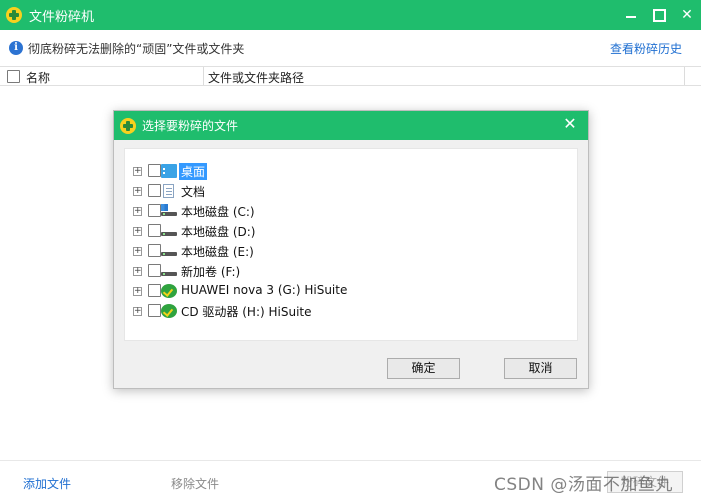  I want to click on tree-item-documents: + 文档, so click(351, 191).